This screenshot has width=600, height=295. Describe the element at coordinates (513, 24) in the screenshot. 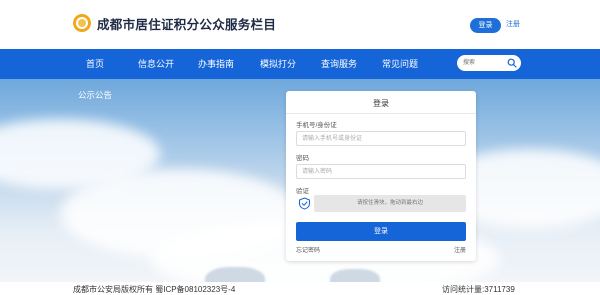

I see `header-register-link: 注册` at that location.